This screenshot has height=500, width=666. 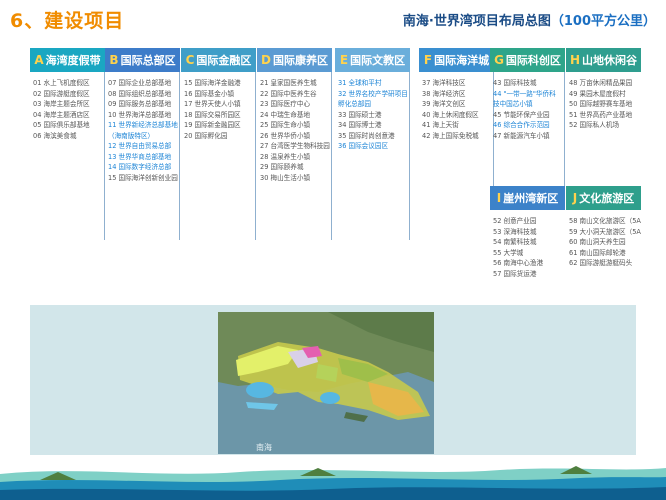 I want to click on zone-item: 56 南海中心渔港, so click(x=518, y=263).